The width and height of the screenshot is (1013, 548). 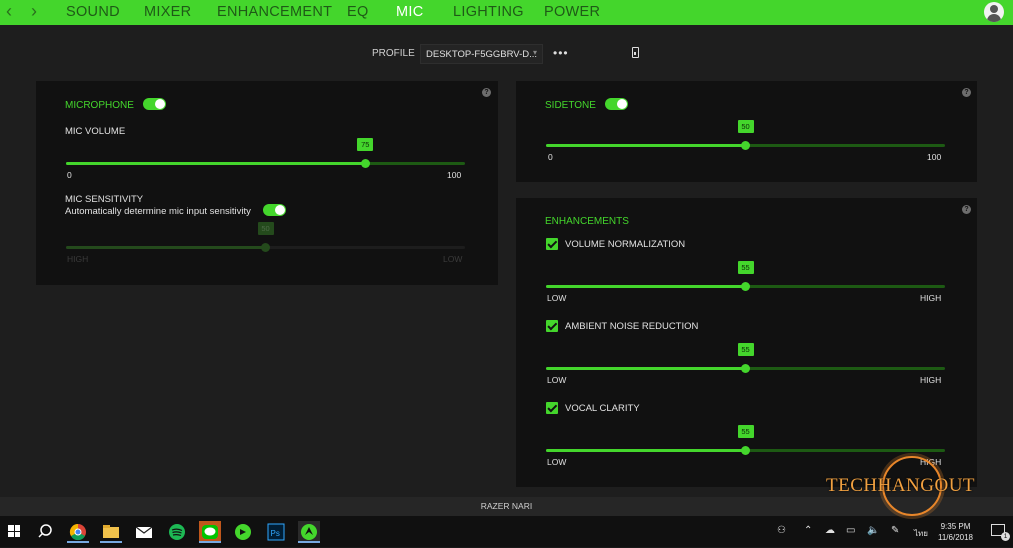 What do you see at coordinates (309, 532) in the screenshot?
I see `razer-synapse-icon` at bounding box center [309, 532].